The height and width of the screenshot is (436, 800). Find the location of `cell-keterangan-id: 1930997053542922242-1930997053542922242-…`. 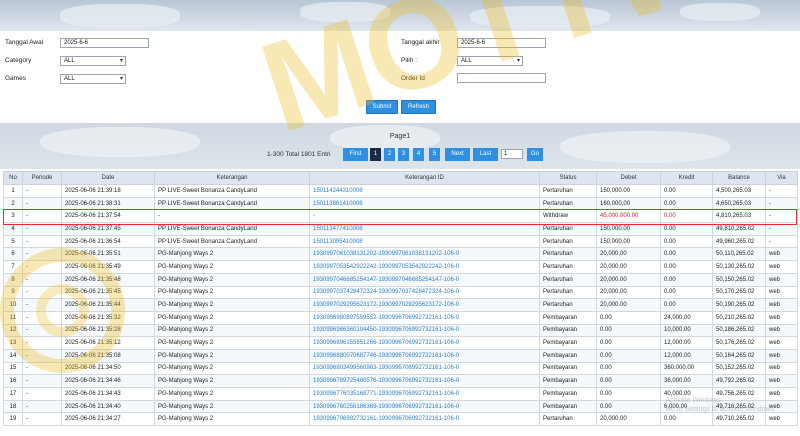

cell-keterangan-id: 1930997053542922242-1930997053542922242-… is located at coordinates (424, 267).